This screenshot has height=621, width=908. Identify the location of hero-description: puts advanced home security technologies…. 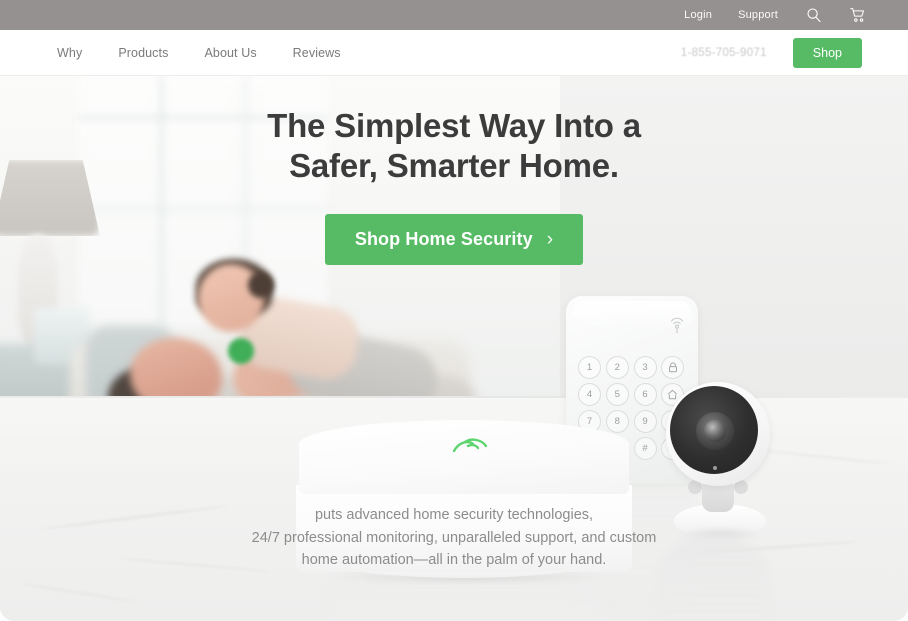
(454, 538).